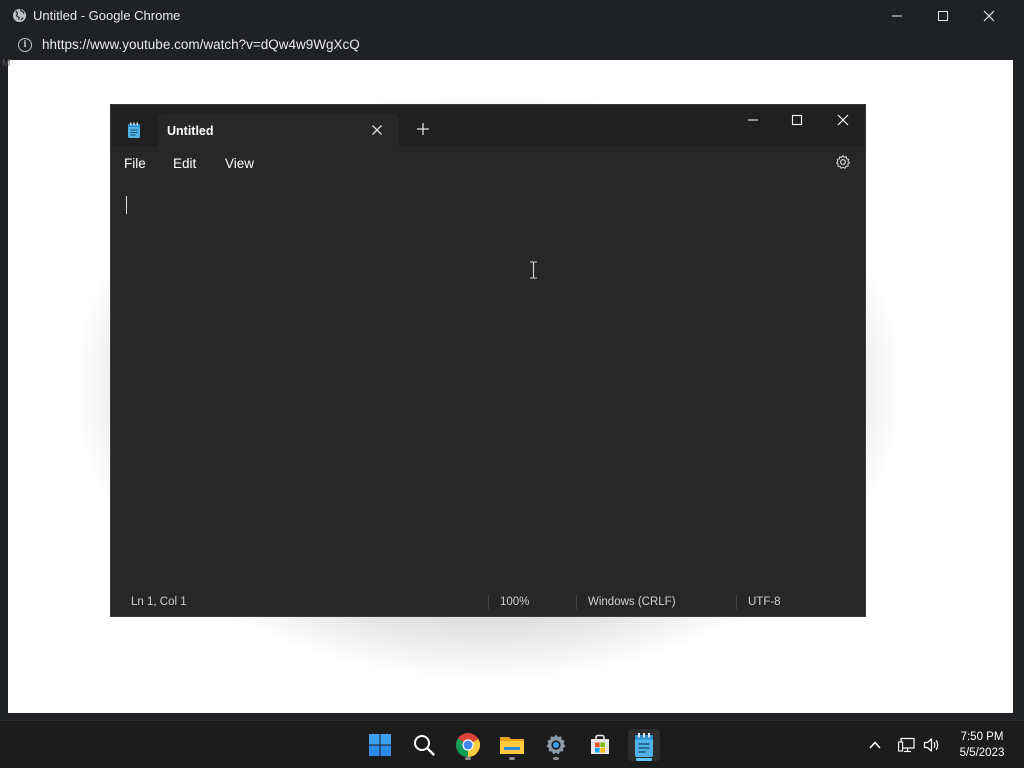  I want to click on notepad-status-bar: Ln 1, Col 1 100% Windows (CRLF) UTF-8, so click(488, 601).